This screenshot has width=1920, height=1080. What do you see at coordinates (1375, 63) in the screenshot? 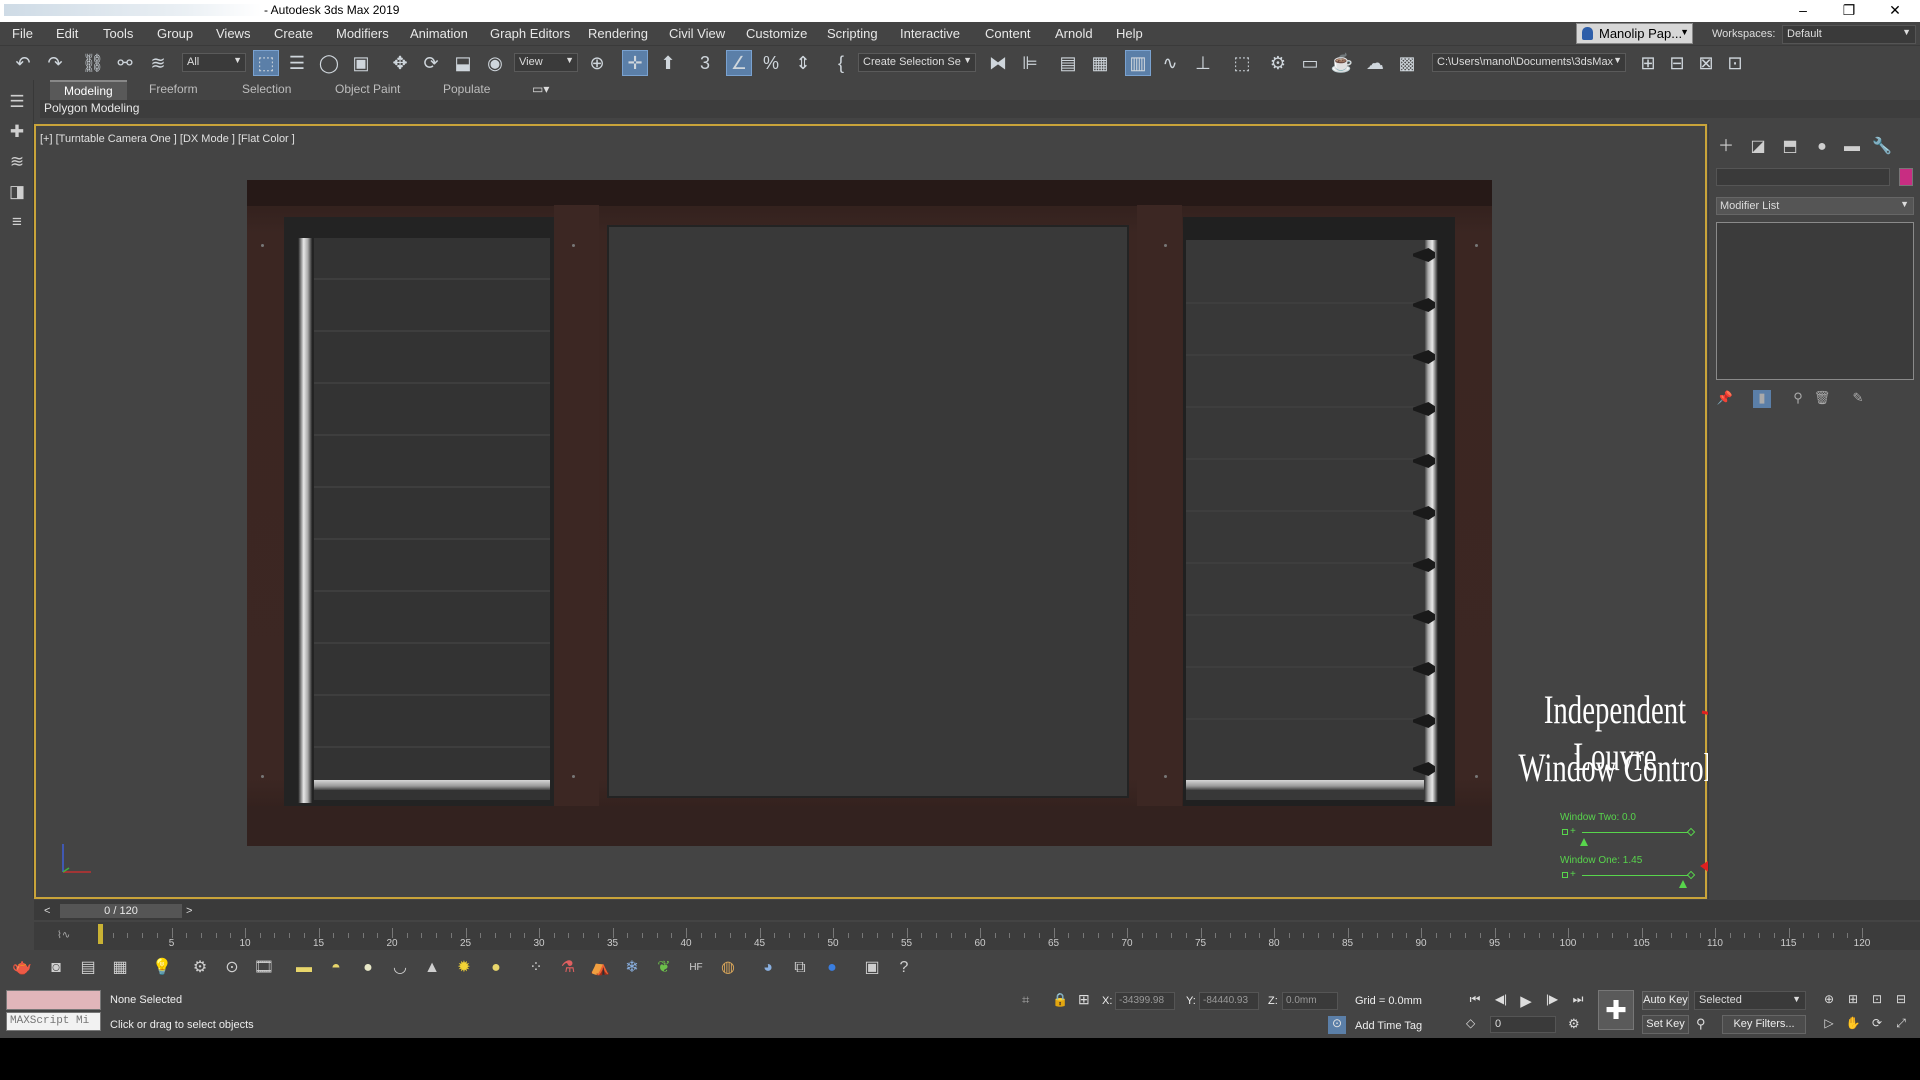
I see `render-in-cloud-icon: ☁` at bounding box center [1375, 63].